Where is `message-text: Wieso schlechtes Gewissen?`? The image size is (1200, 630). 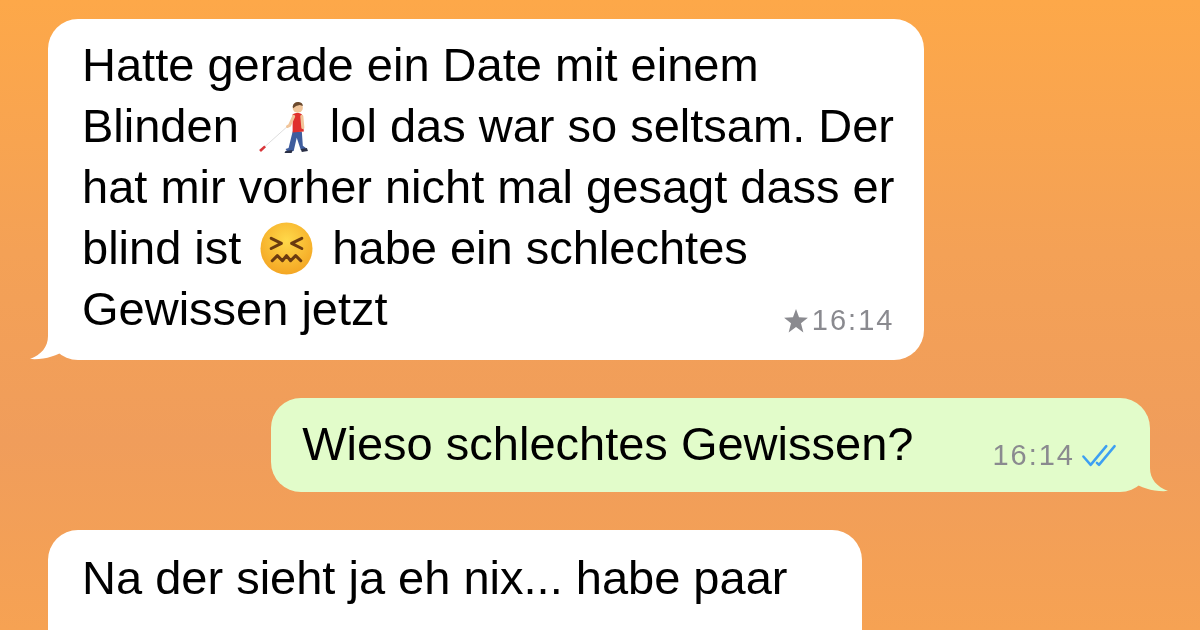 message-text: Wieso schlechtes Gewissen? is located at coordinates (608, 444).